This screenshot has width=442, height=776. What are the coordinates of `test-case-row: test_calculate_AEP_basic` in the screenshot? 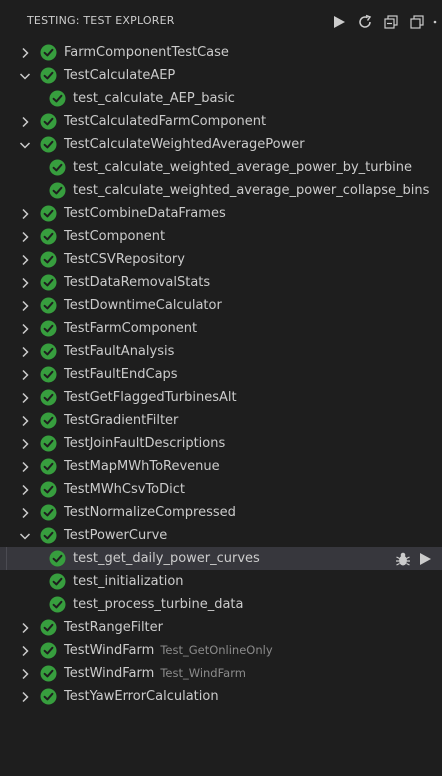 It's located at (221, 98).